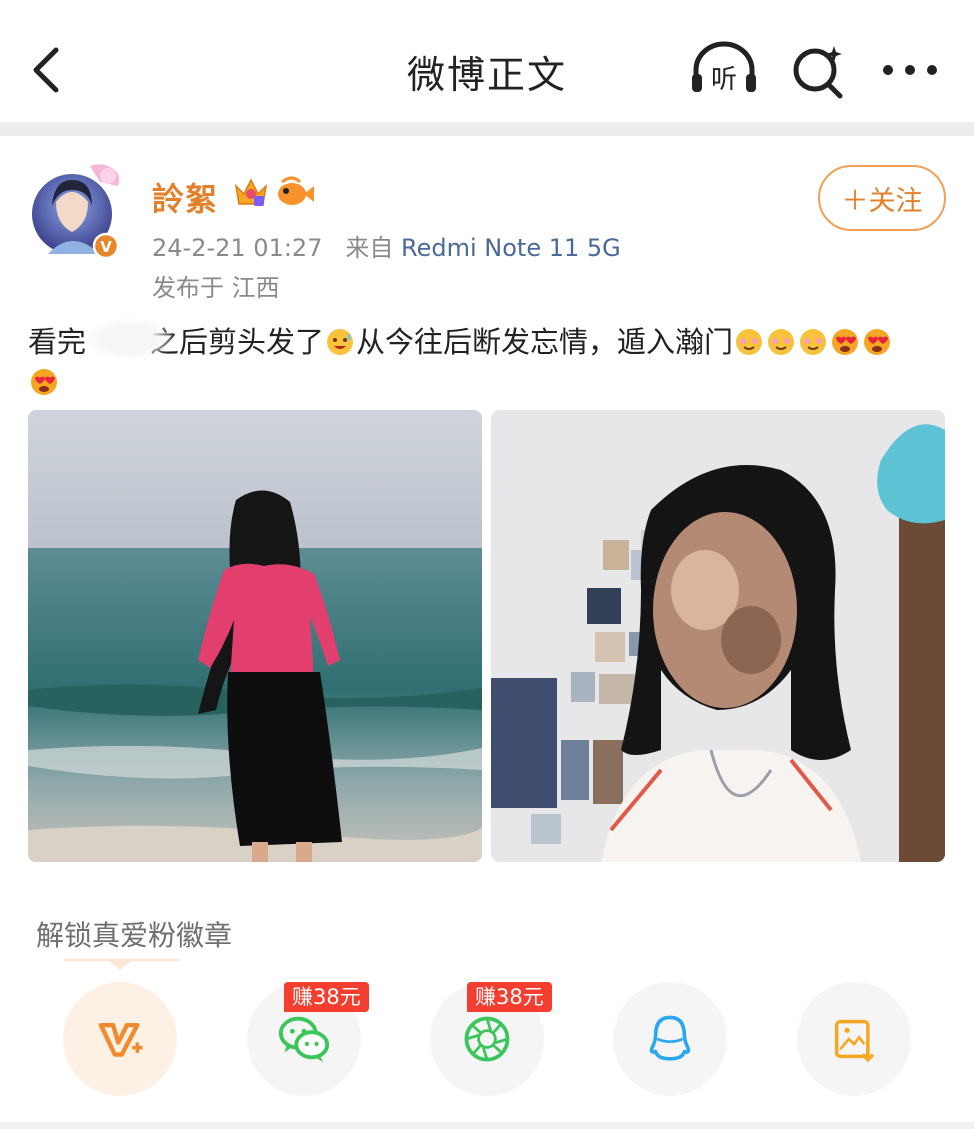 This screenshot has width=974, height=1129. I want to click on post-text-part: 之后剪头发了, so click(237, 342).